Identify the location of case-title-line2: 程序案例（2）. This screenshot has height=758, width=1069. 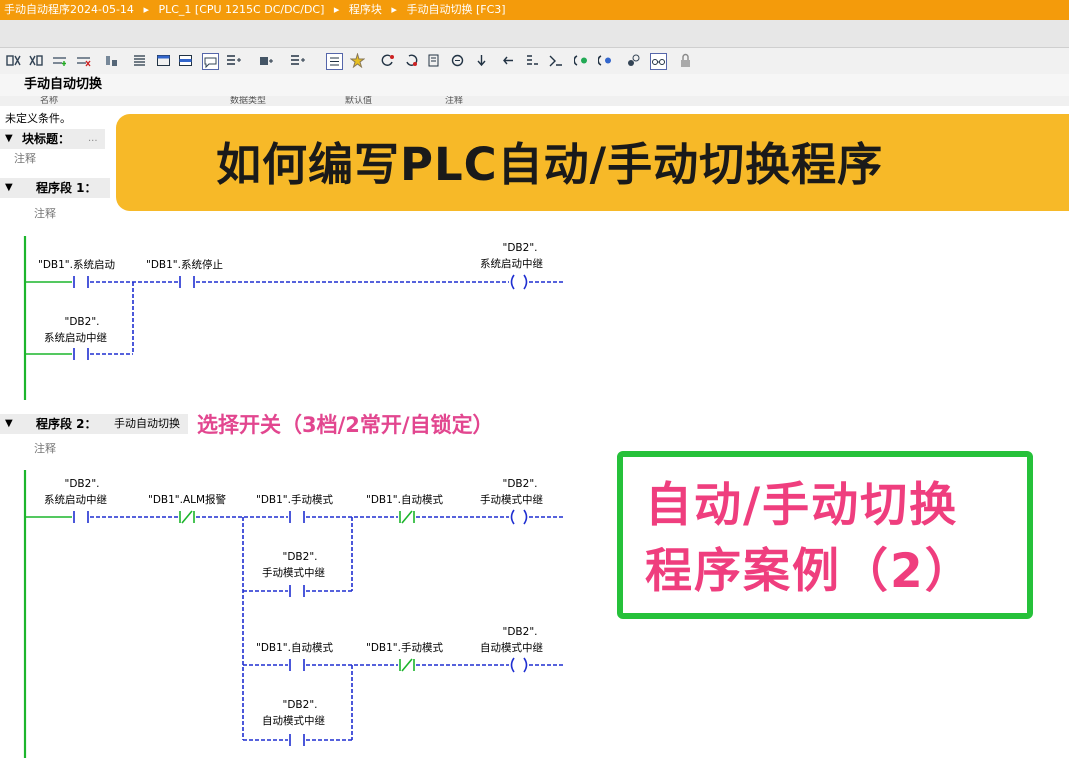
(809, 571).